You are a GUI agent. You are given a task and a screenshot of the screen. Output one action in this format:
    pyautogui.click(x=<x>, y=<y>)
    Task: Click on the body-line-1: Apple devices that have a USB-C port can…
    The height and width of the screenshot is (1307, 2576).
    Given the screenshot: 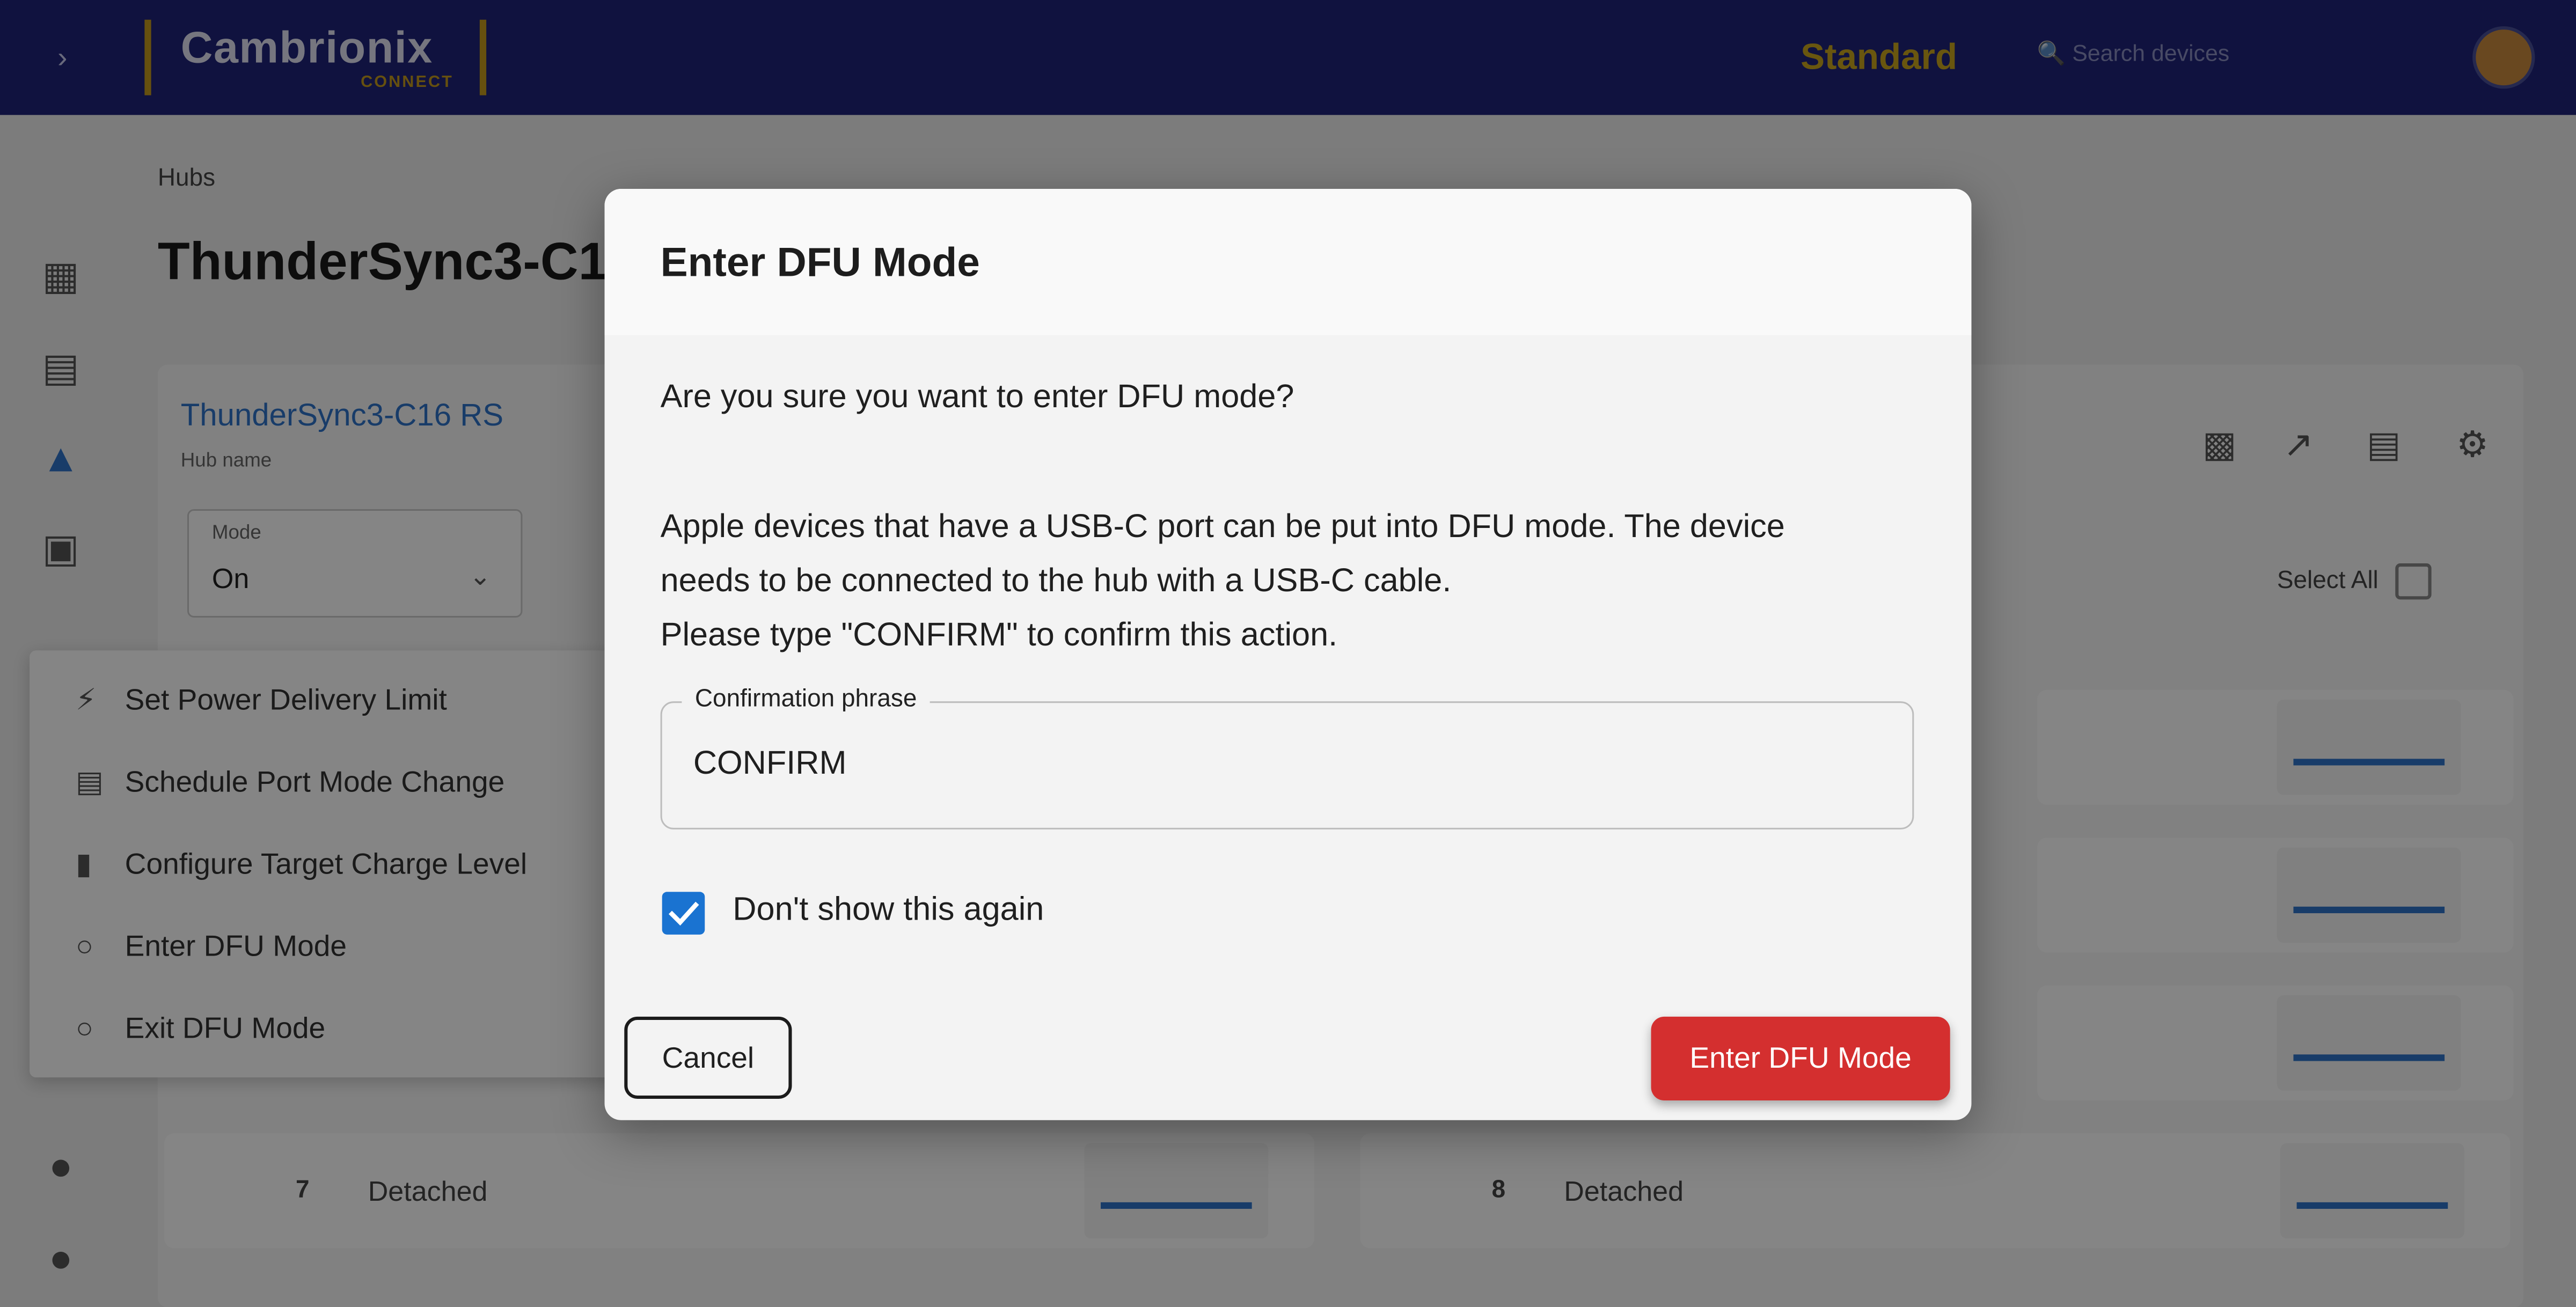 What is the action you would take?
    pyautogui.click(x=1222, y=527)
    